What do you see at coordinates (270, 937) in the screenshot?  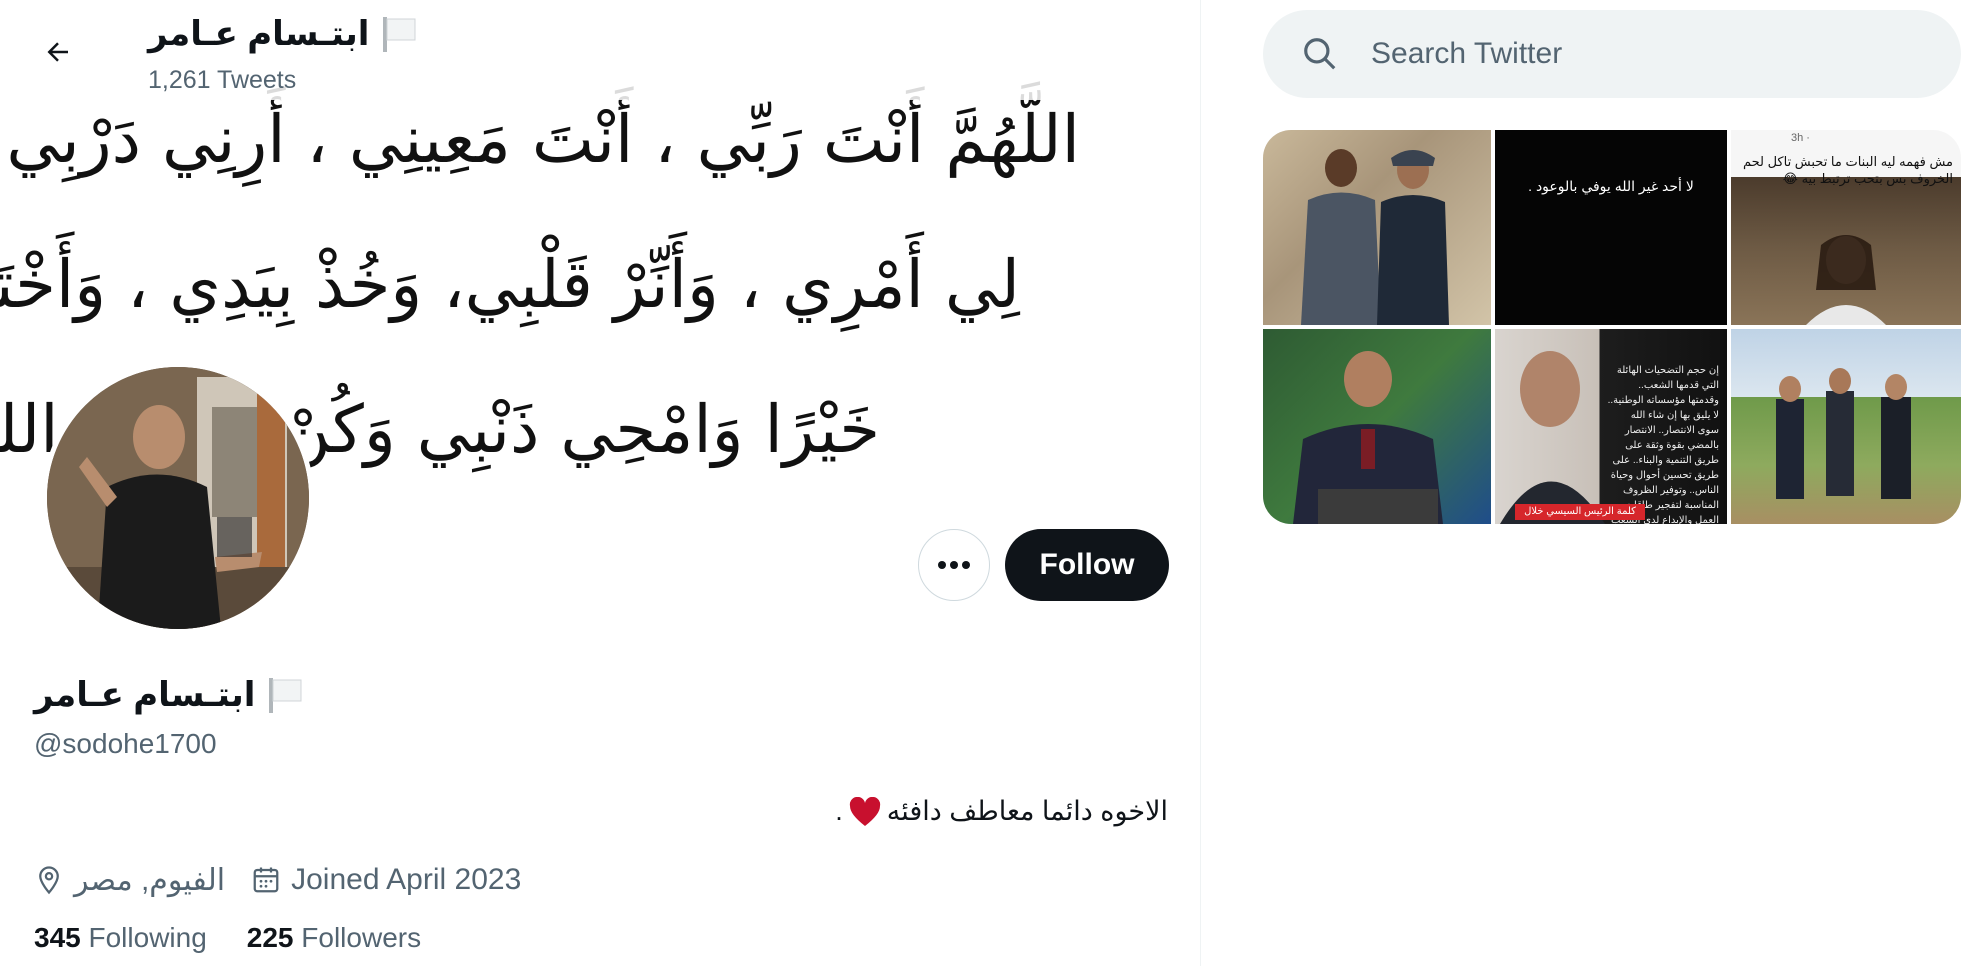 I see `followers-count: 225` at bounding box center [270, 937].